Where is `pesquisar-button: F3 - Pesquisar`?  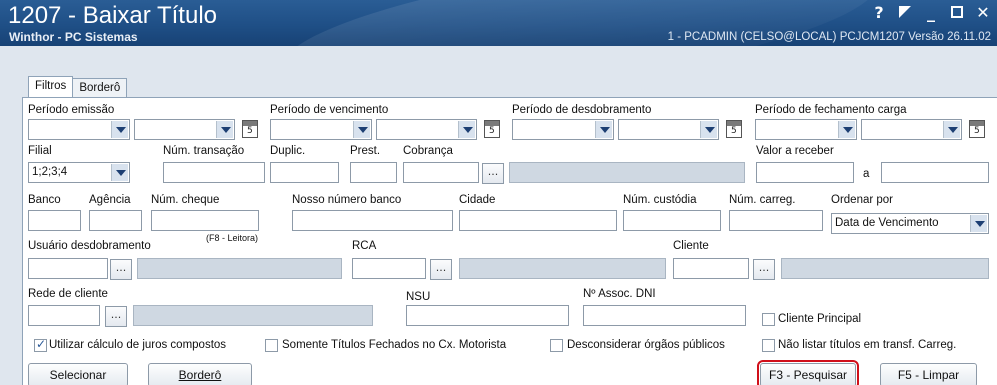 pesquisar-button: F3 - Pesquisar is located at coordinates (808, 372).